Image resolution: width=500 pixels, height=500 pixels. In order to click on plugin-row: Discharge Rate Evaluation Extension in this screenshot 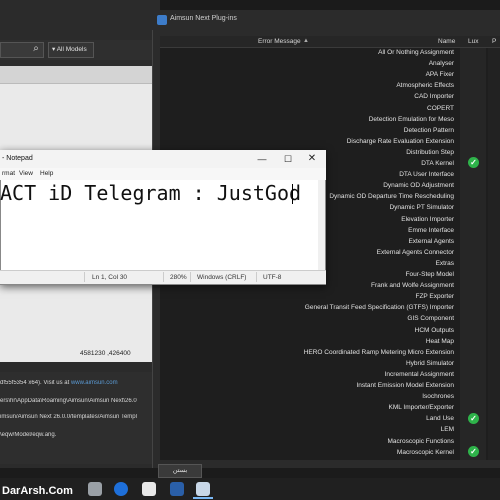, I will do `click(400, 141)`.